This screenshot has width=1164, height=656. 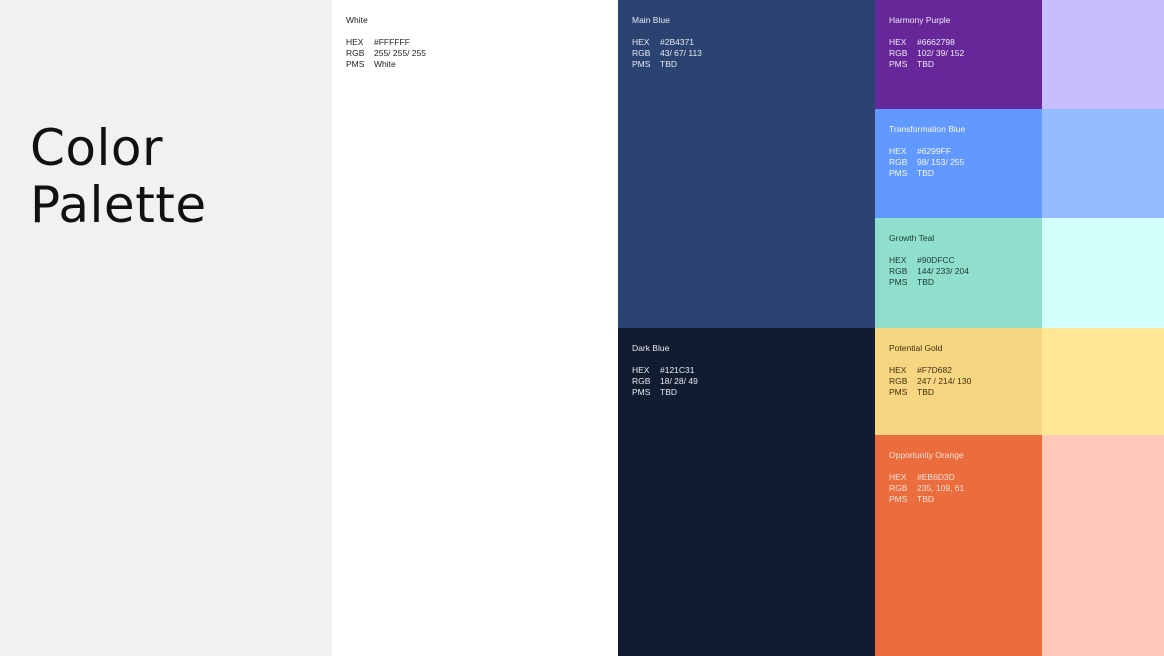 What do you see at coordinates (651, 20) in the screenshot?
I see `swatch-name: Main Blue` at bounding box center [651, 20].